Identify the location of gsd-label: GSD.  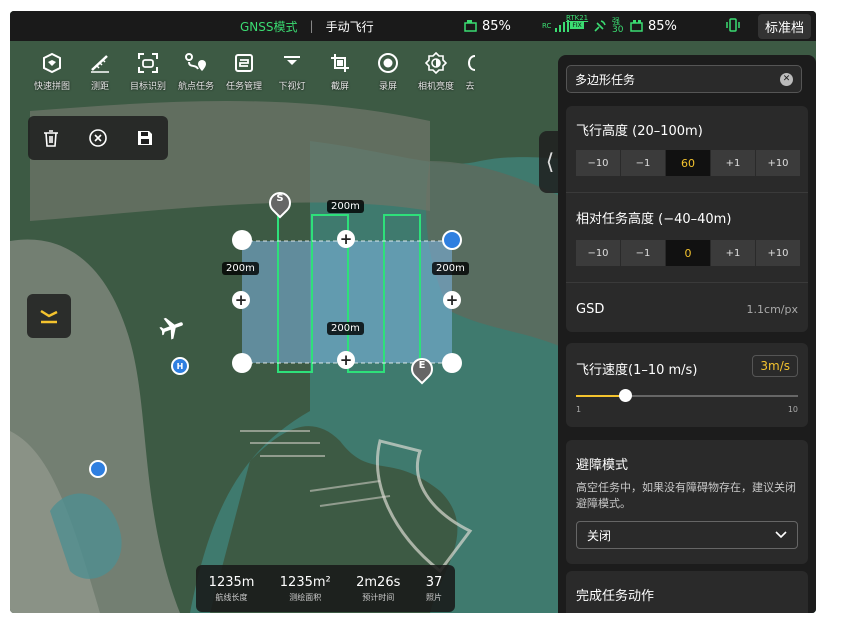
(590, 309).